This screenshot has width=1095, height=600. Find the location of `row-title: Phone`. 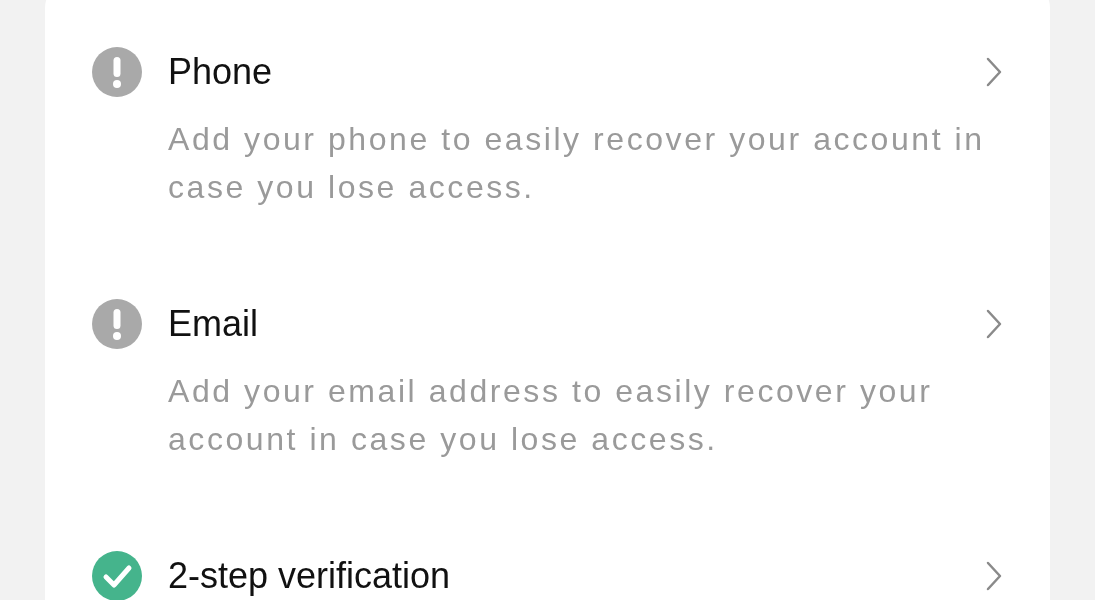

row-title: Phone is located at coordinates (220, 72).